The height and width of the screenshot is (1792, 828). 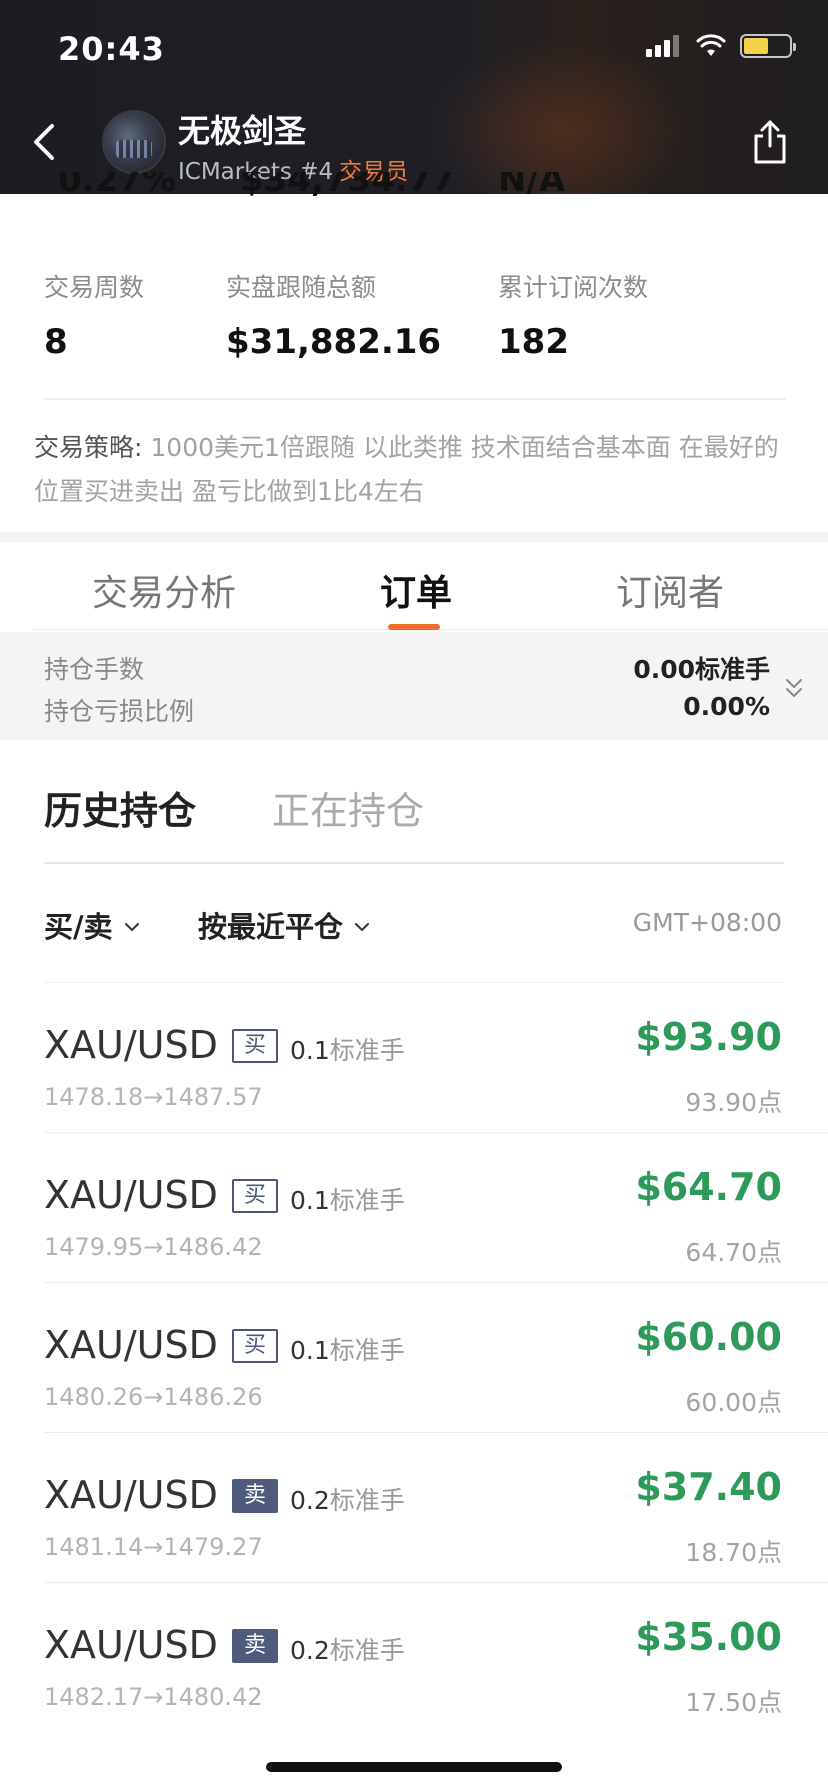 What do you see at coordinates (733, 1552) in the screenshot?
I see `order-points: 18.70点` at bounding box center [733, 1552].